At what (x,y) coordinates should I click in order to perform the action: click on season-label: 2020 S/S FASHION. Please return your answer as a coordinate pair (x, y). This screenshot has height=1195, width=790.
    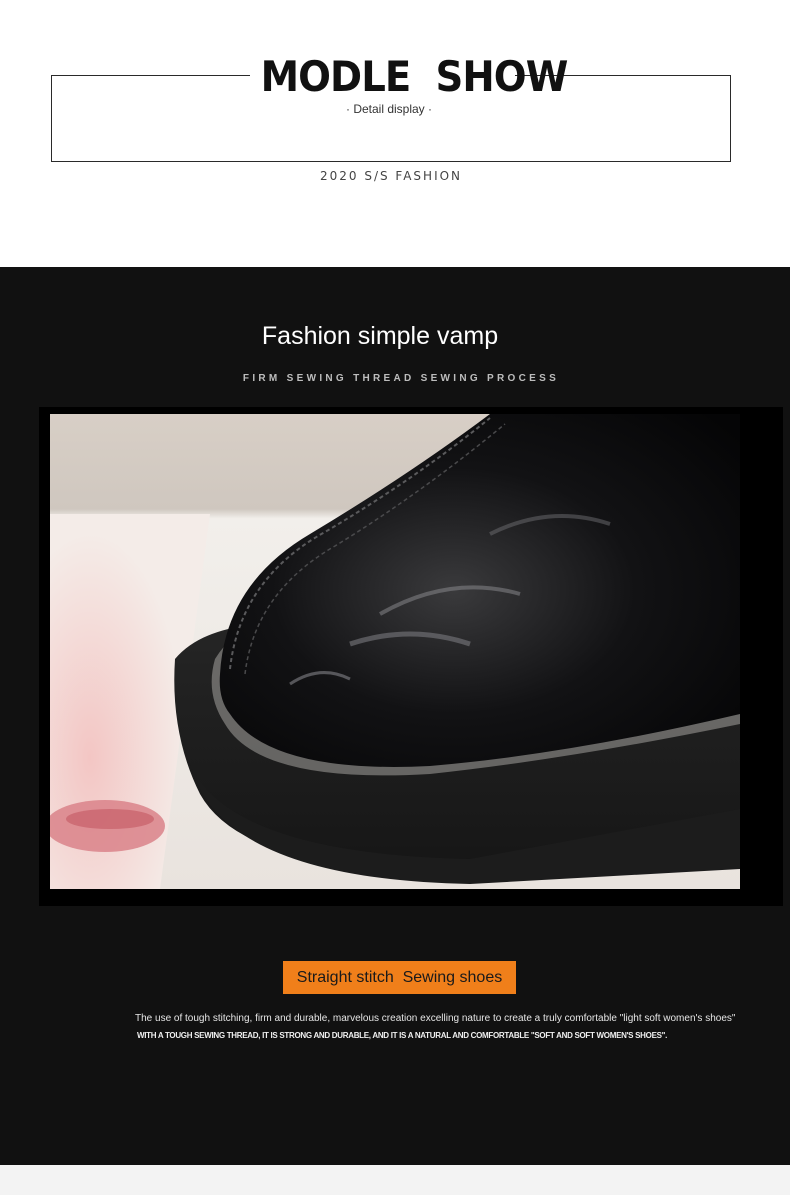
    Looking at the image, I should click on (391, 176).